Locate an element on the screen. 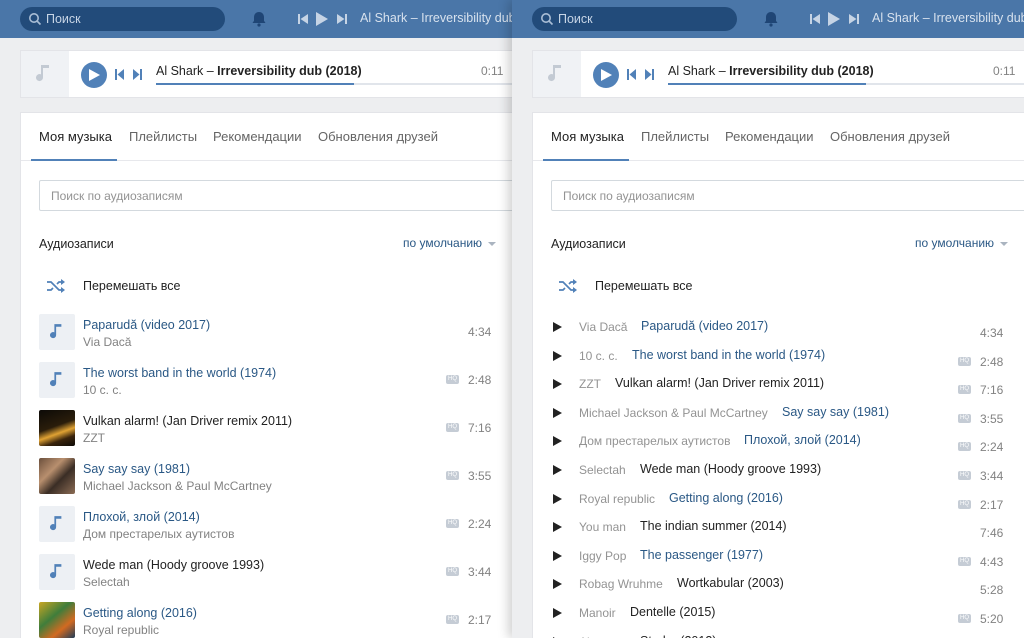 This screenshot has height=638, width=1024. track-row: Almeeva Strobe (2012) is located at coordinates (778, 635).